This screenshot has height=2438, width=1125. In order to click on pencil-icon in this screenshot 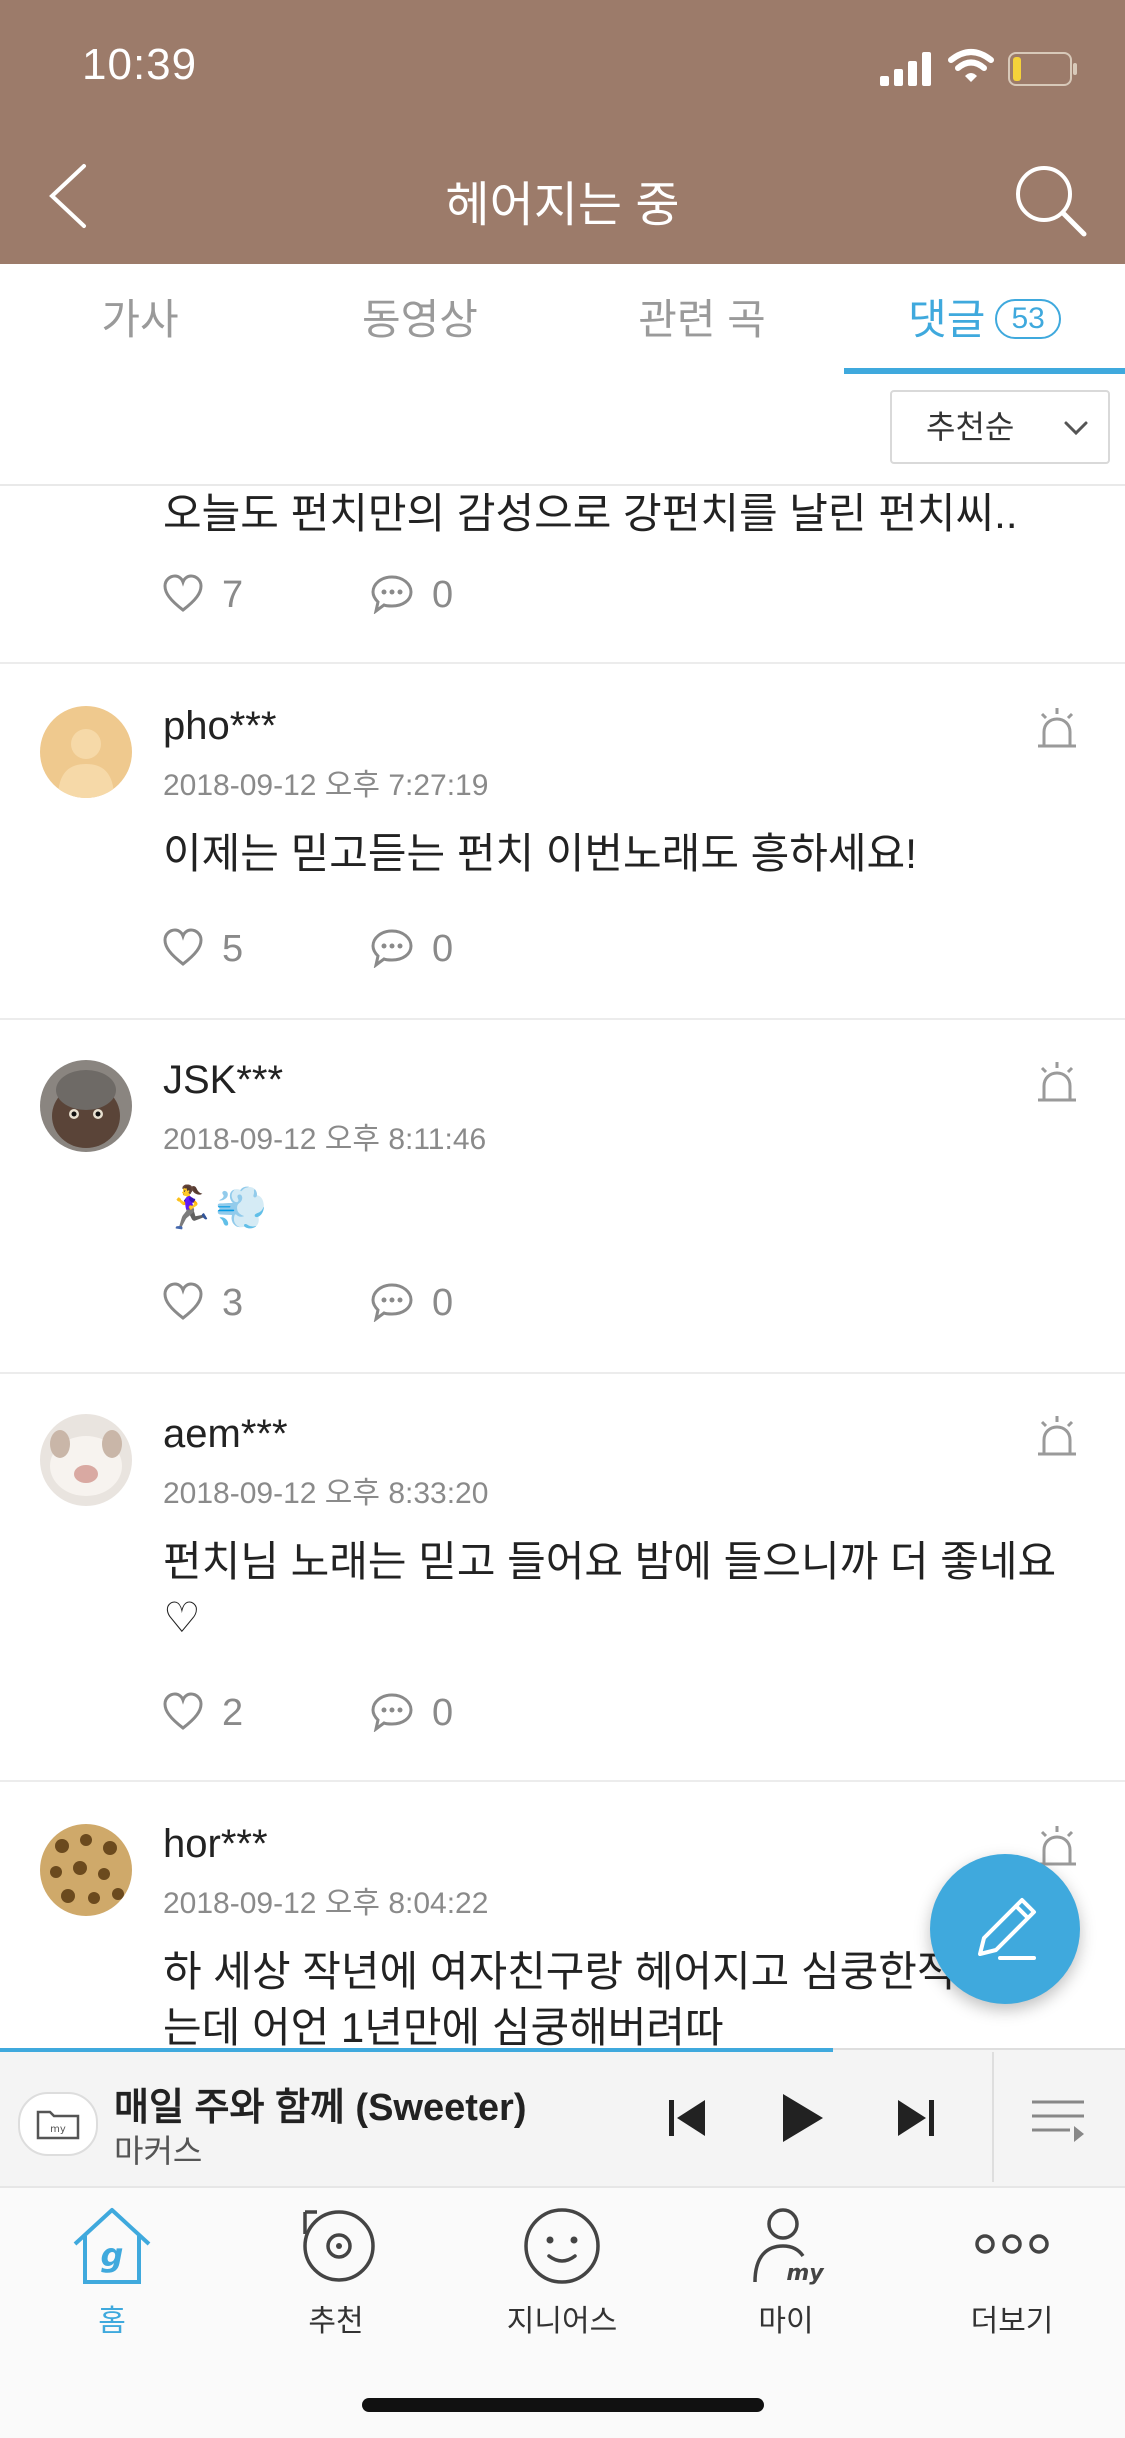, I will do `click(1007, 1929)`.